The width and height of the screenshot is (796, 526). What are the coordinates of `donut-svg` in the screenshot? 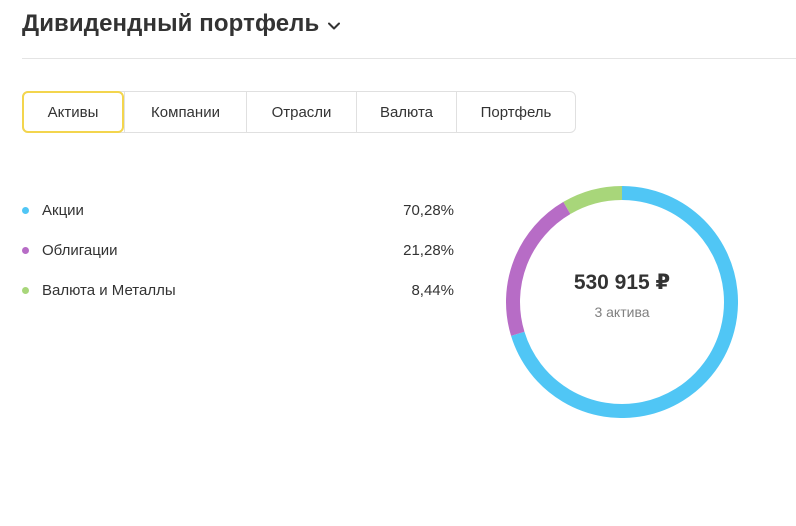 It's located at (622, 302).